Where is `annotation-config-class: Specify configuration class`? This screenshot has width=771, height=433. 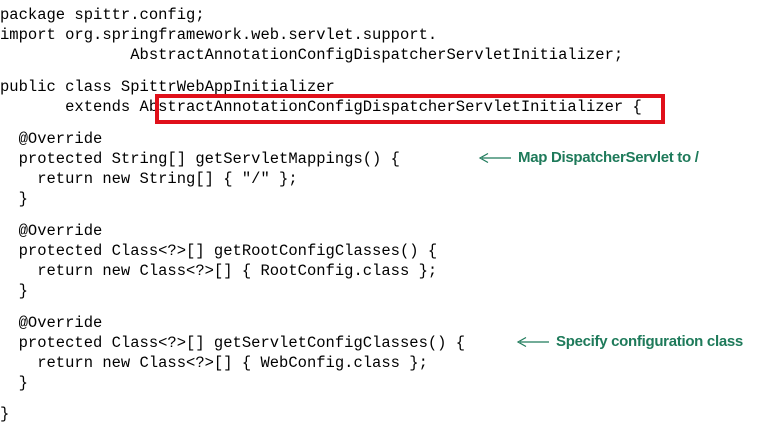 annotation-config-class: Specify configuration class is located at coordinates (629, 341).